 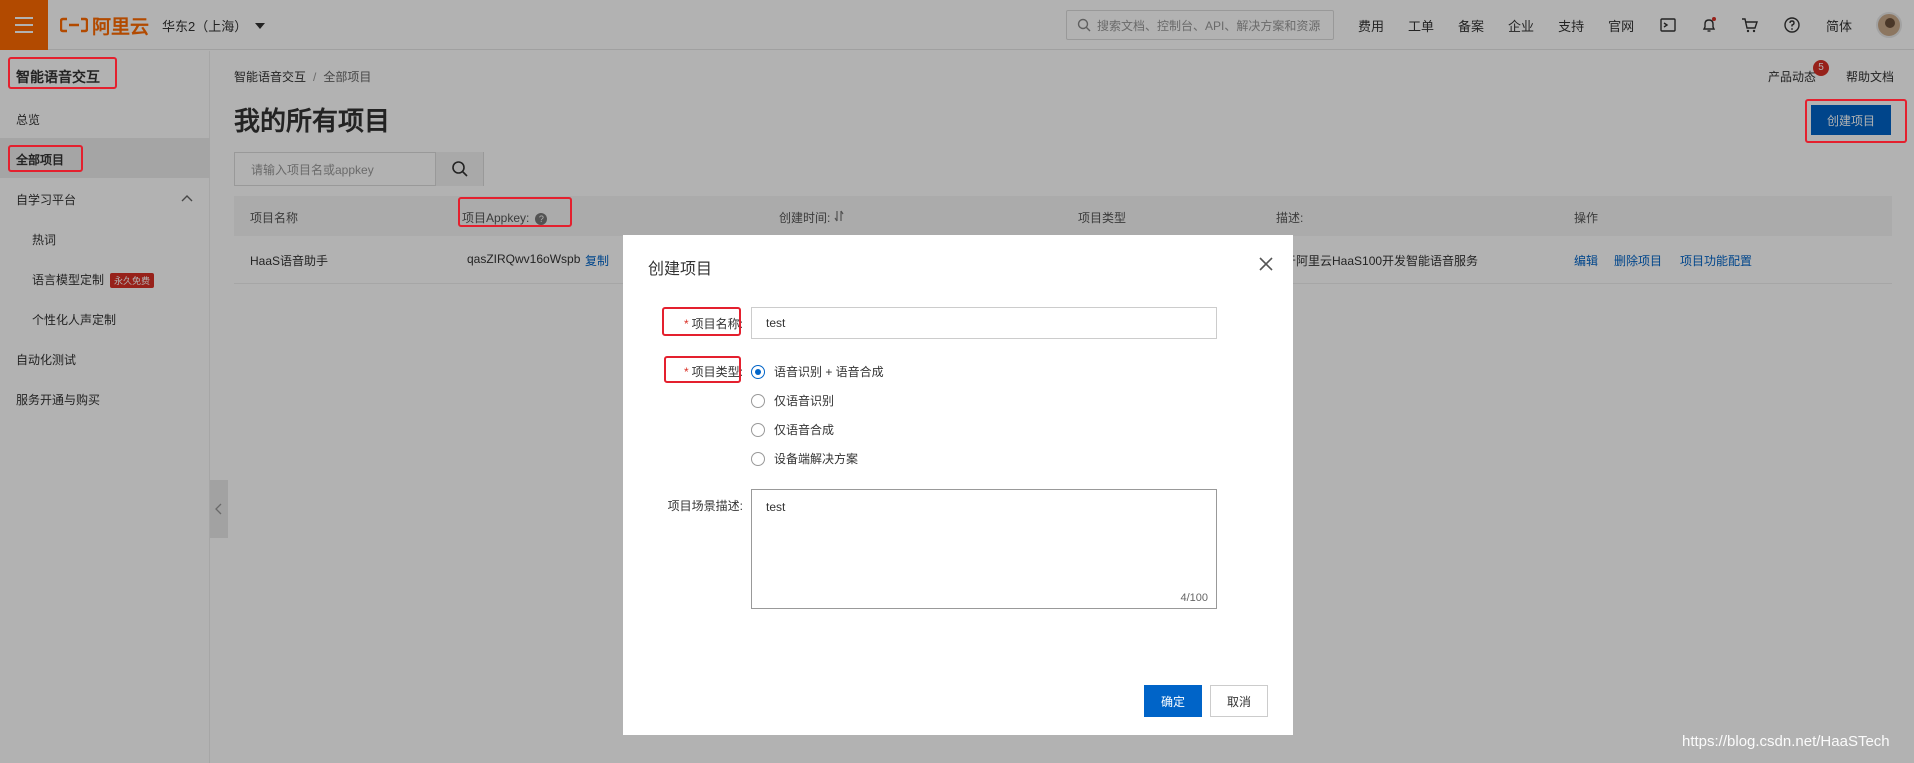 What do you see at coordinates (1786, 741) in the screenshot?
I see `watermark: https://blog.csdn.net/HaaSTech` at bounding box center [1786, 741].